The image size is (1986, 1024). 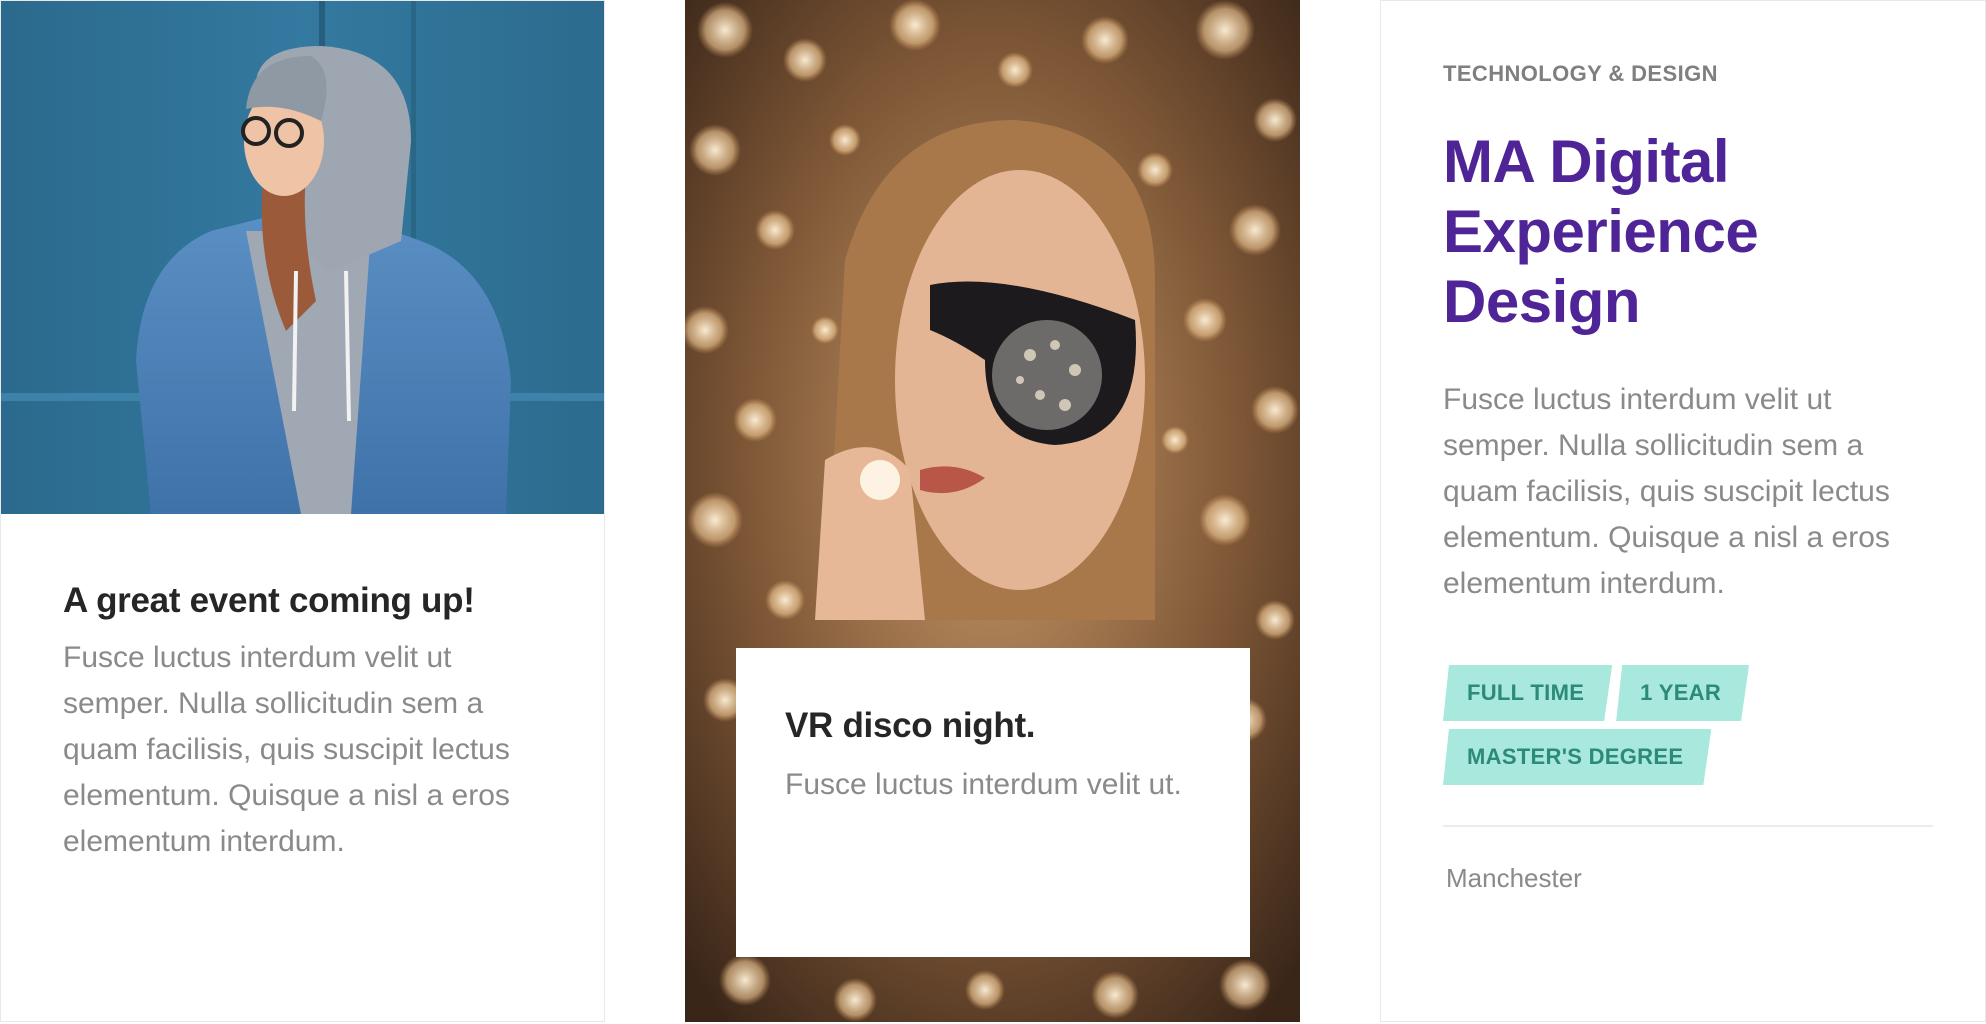 I want to click on disco-card-description: Fusce luctus interdum velit ut., so click(x=983, y=784).